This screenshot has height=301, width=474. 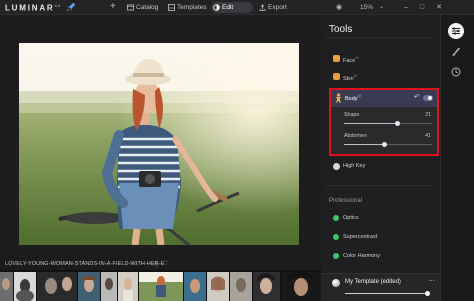 I want to click on eye-icon: ◉, so click(x=339, y=7).